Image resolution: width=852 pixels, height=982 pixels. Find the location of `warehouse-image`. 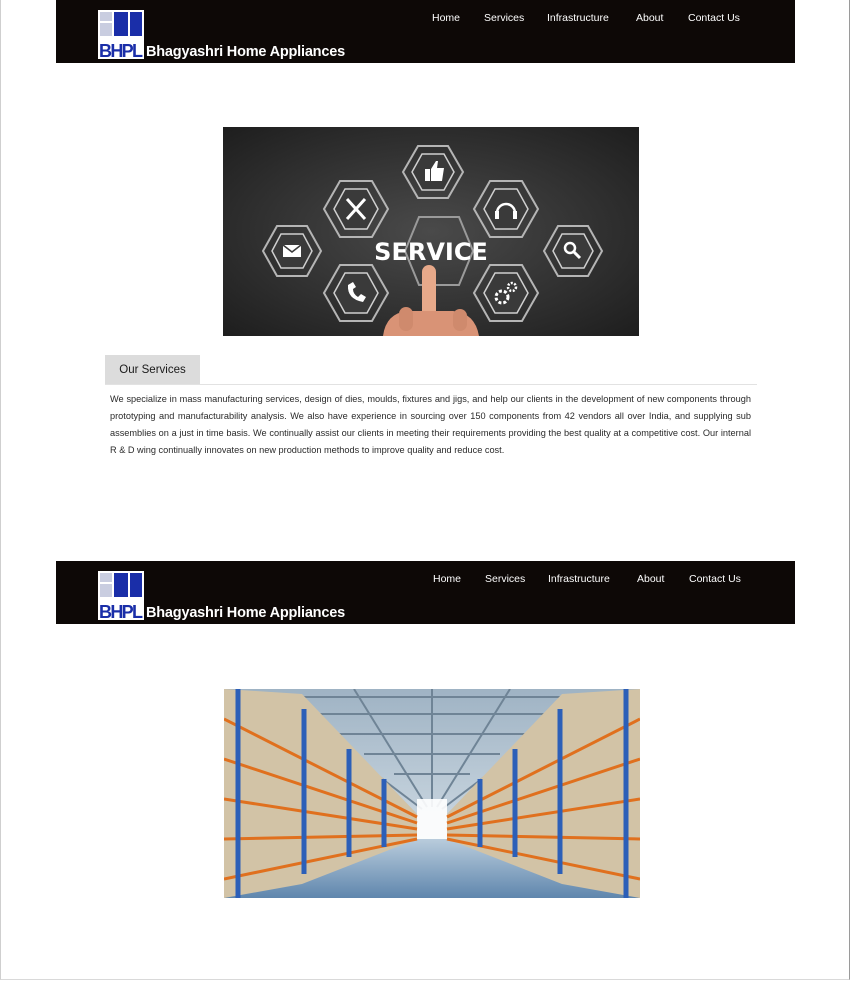

warehouse-image is located at coordinates (432, 793).